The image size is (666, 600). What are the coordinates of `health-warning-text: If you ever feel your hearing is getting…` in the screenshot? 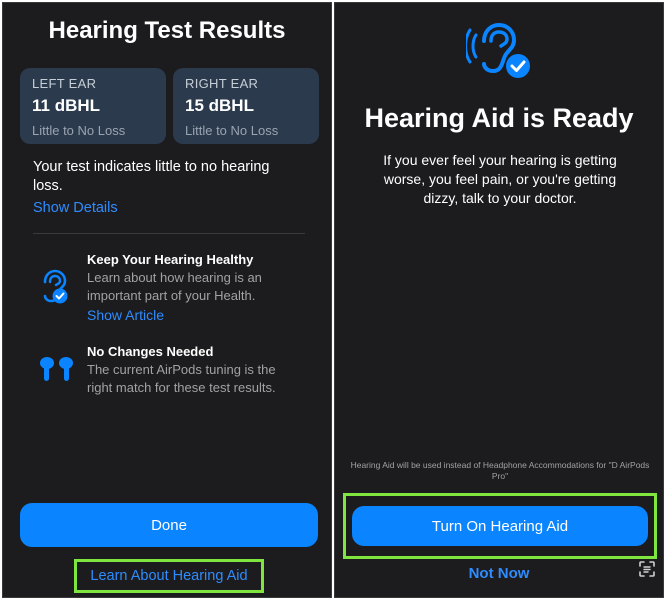 It's located at (500, 179).